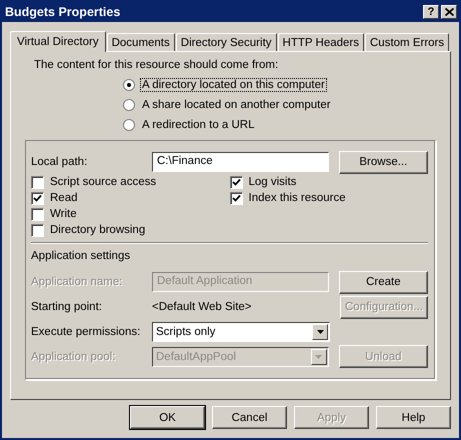  I want to click on radio-label: A share located on another computer, so click(236, 105).